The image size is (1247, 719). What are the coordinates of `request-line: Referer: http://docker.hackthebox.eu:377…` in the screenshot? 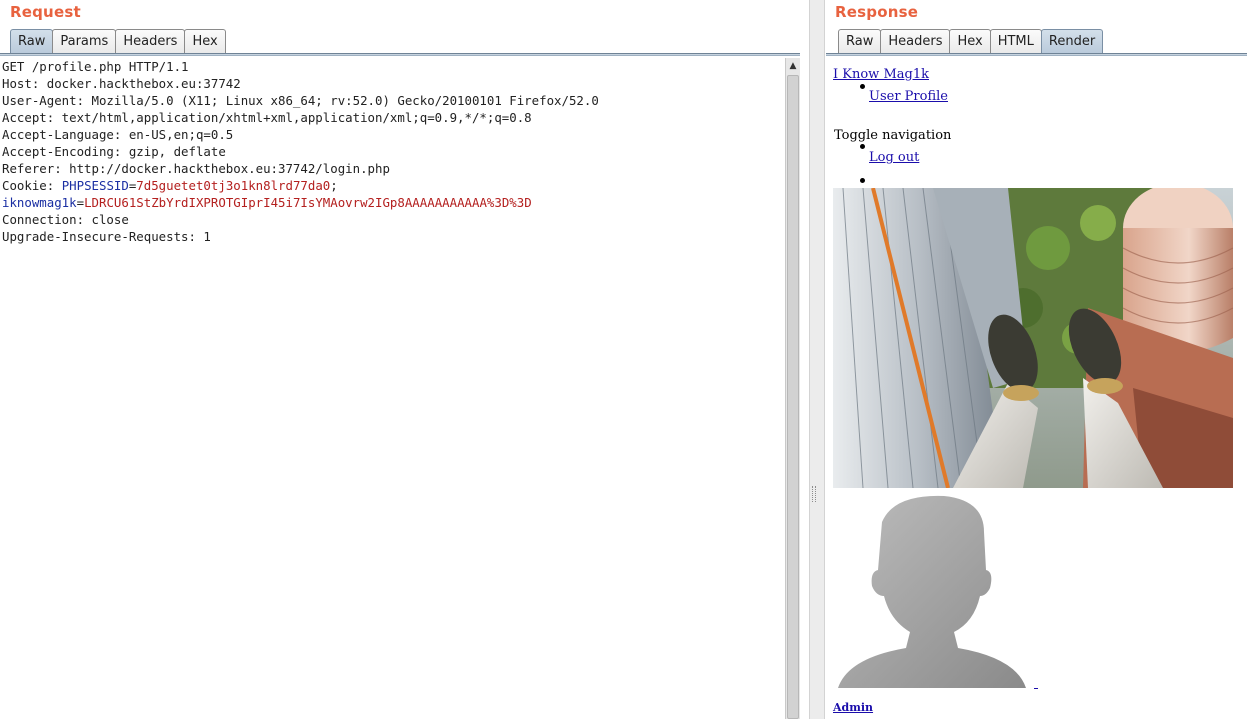 It's located at (196, 168).